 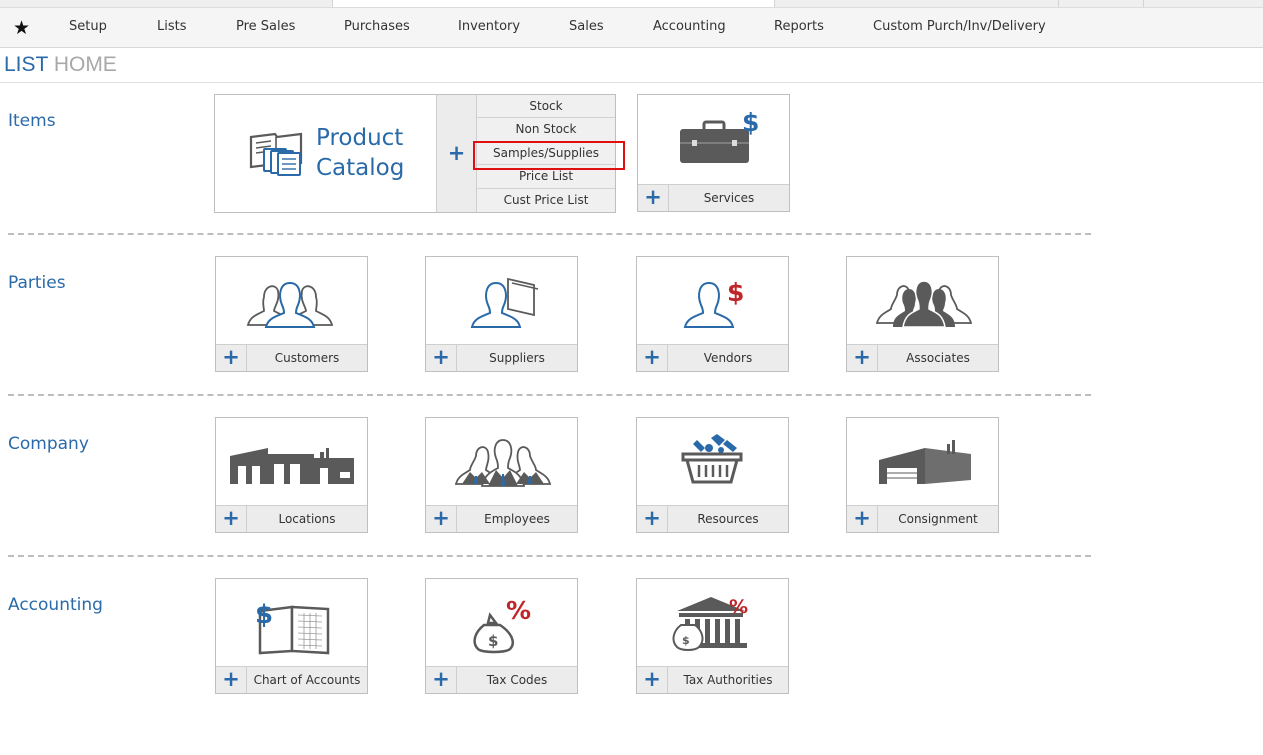 I want to click on card-art: $ %, so click(x=501, y=623).